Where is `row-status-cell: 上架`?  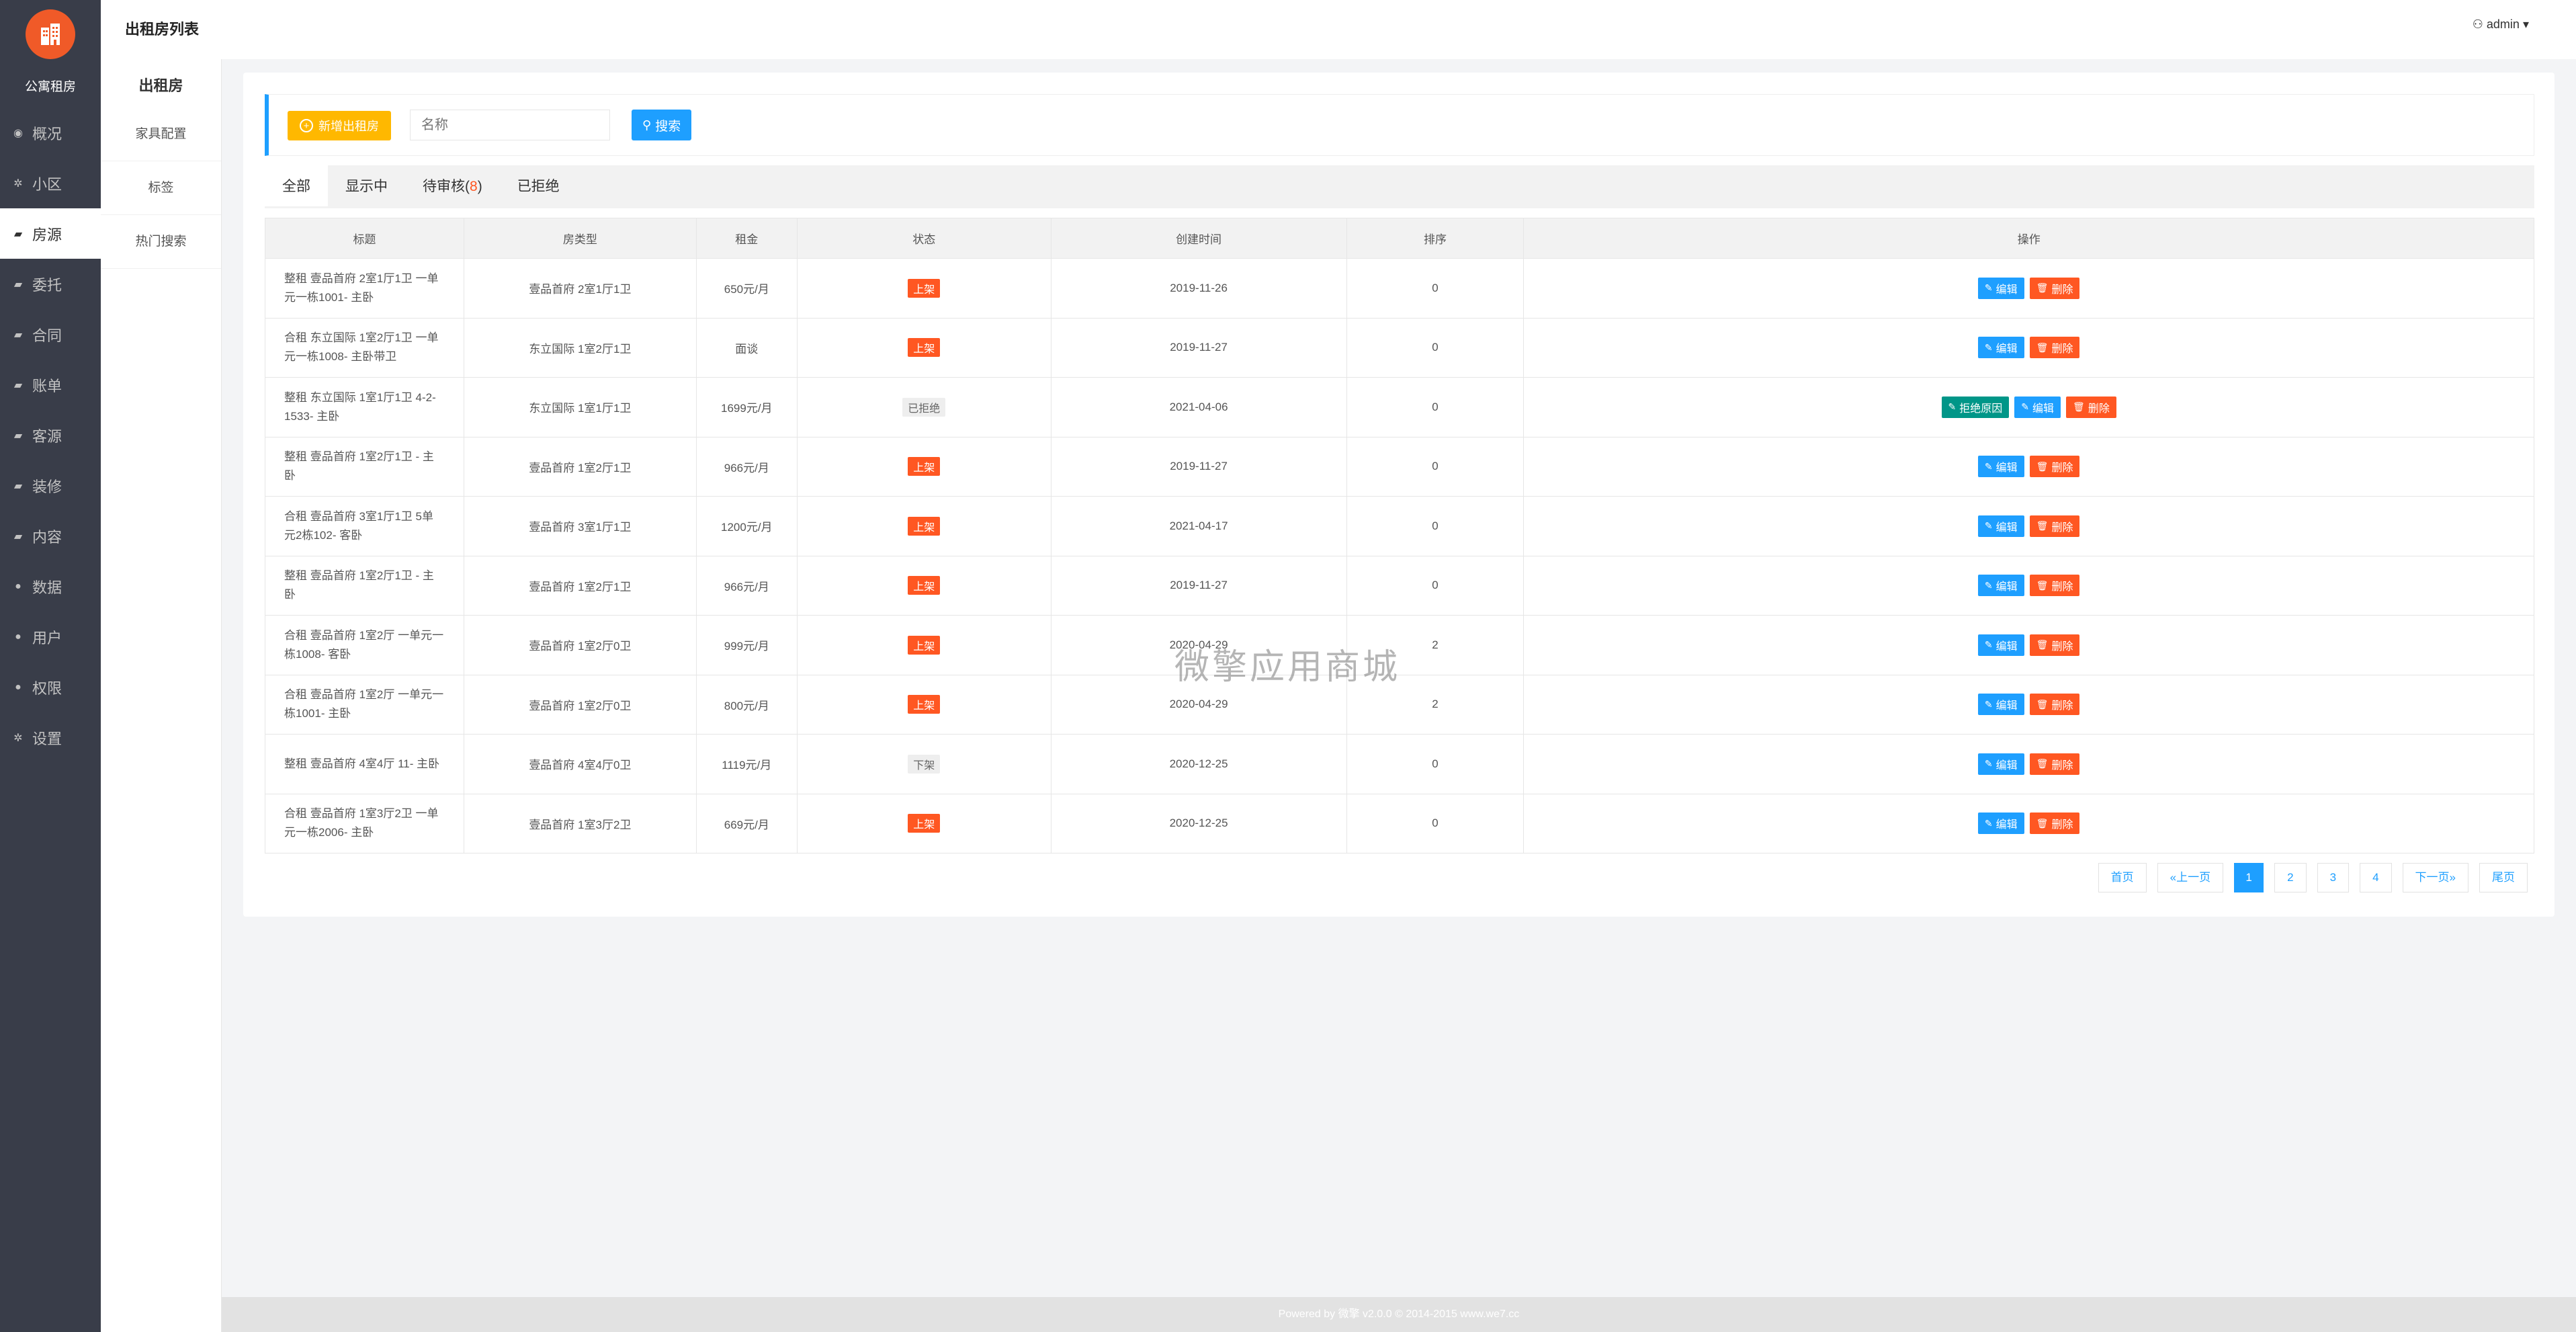 row-status-cell: 上架 is located at coordinates (923, 526).